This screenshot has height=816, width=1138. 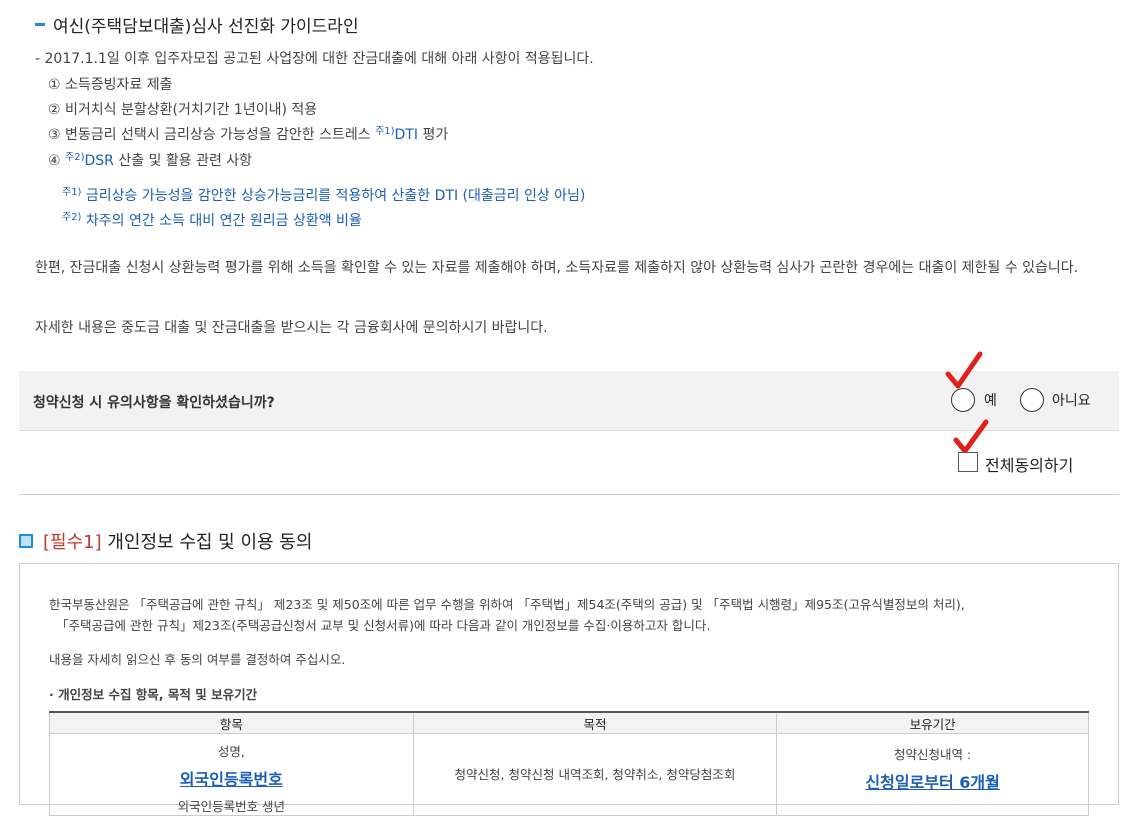 I want to click on title-dash-icon, so click(x=40, y=24).